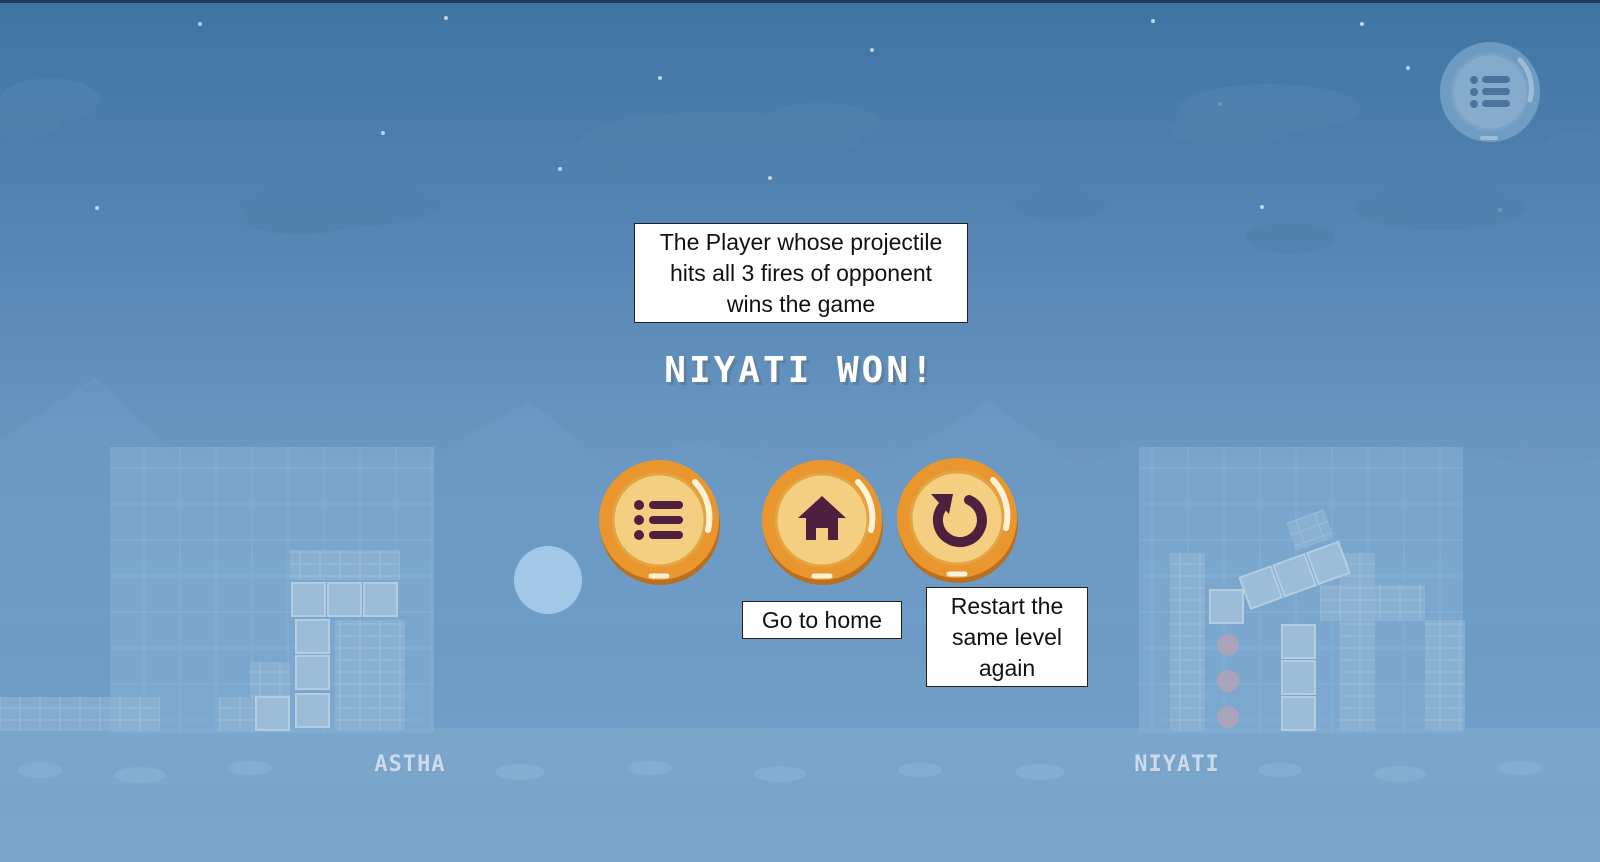 The height and width of the screenshot is (862, 1600). I want to click on rules-line-3: wins the game, so click(801, 304).